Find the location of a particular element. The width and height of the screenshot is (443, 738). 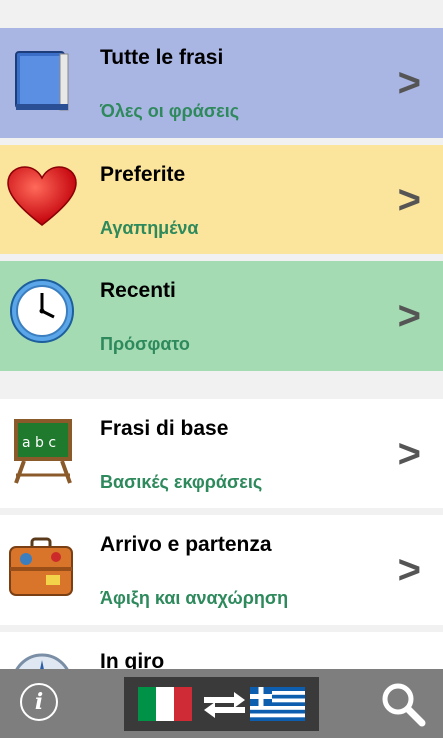

book-icon is located at coordinates (48, 84).